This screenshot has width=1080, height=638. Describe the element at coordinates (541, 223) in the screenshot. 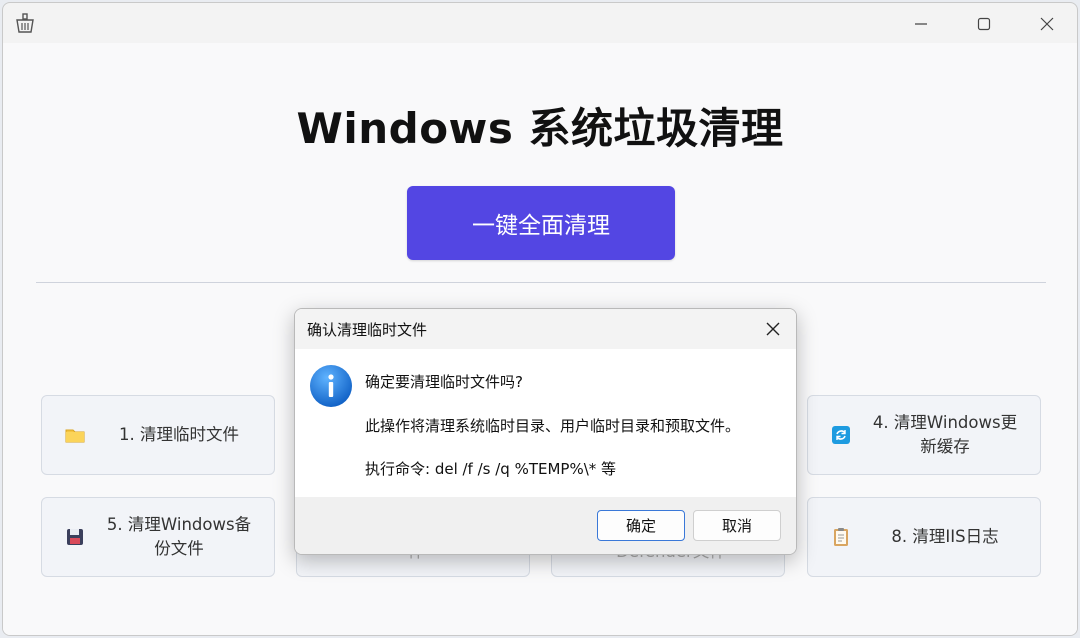

I see `full-clean-button: 一键全面清理` at that location.